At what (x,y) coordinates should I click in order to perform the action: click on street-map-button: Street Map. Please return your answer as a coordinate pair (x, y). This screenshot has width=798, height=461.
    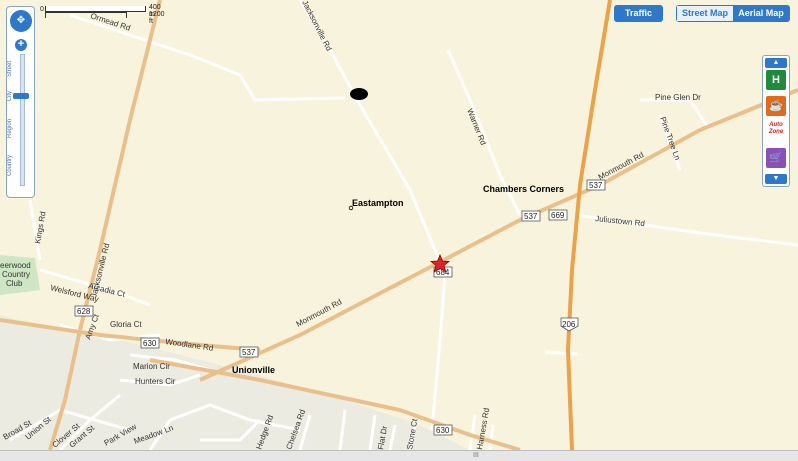
    Looking at the image, I should click on (705, 13).